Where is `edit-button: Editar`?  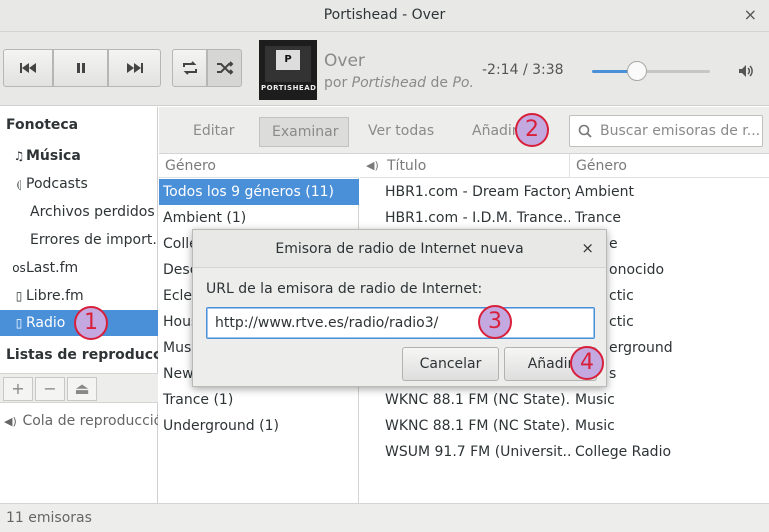
edit-button: Editar is located at coordinates (213, 132).